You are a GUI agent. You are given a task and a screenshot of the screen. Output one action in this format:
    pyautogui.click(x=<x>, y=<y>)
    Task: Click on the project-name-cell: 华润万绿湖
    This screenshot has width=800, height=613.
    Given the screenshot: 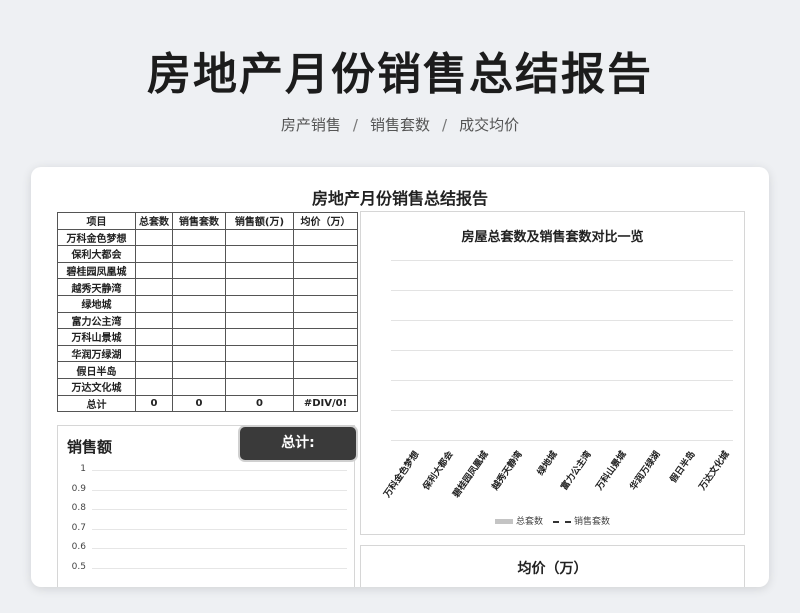 What is the action you would take?
    pyautogui.click(x=96, y=353)
    